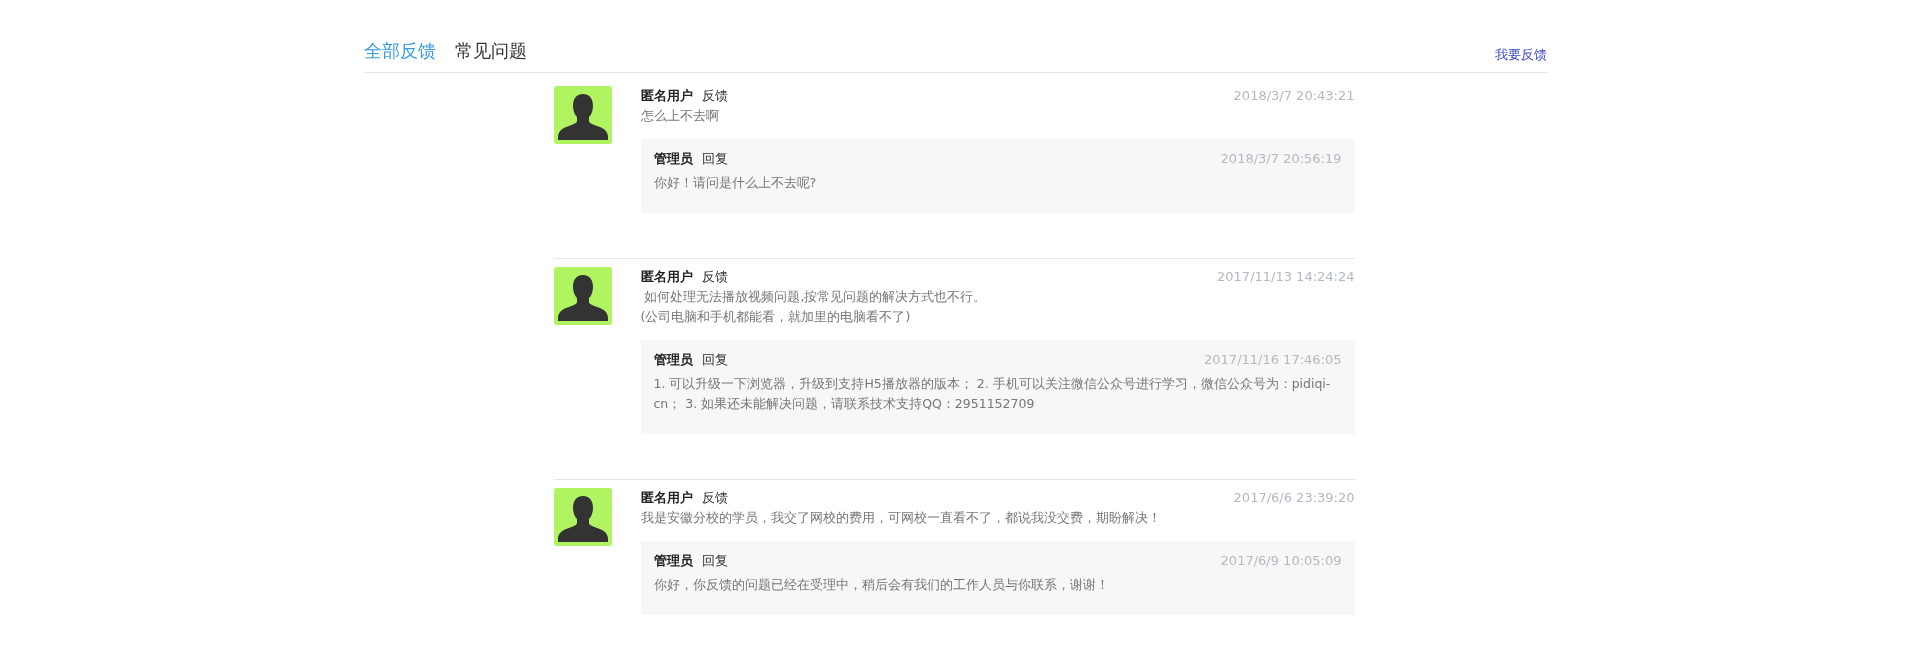  Describe the element at coordinates (680, 116) in the screenshot. I see `feedback-text: 怎么上不去啊` at that location.